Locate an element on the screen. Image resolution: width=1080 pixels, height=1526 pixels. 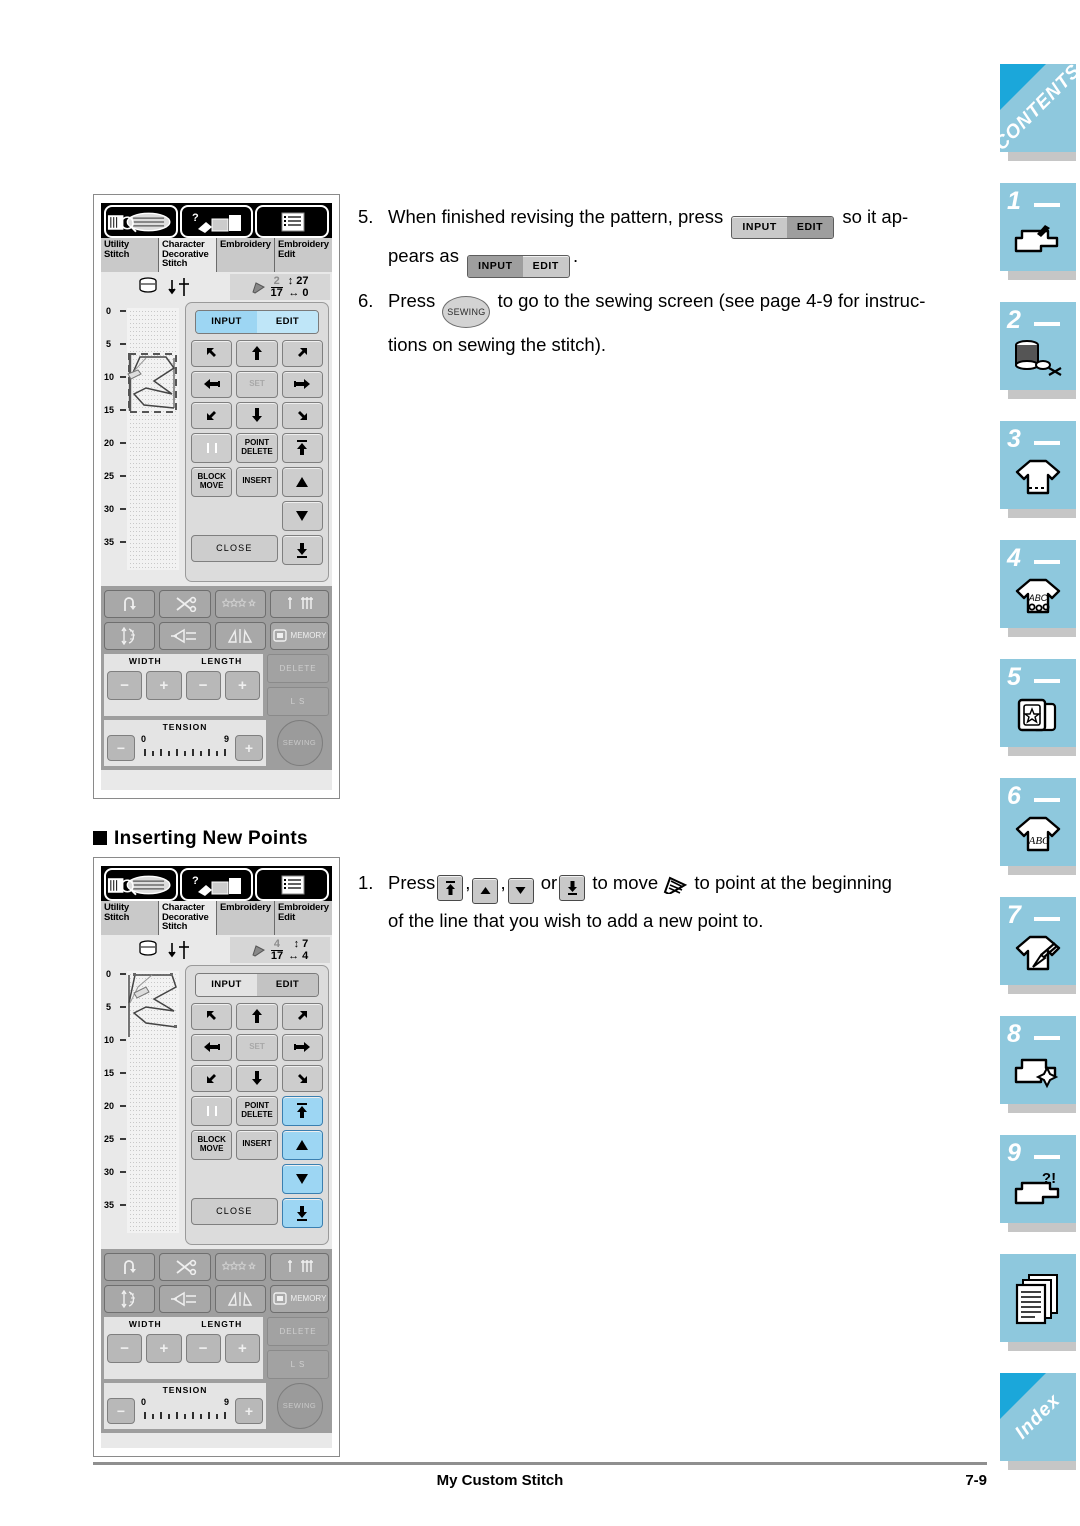
arrow-up-left-key is located at coordinates (212, 1016).